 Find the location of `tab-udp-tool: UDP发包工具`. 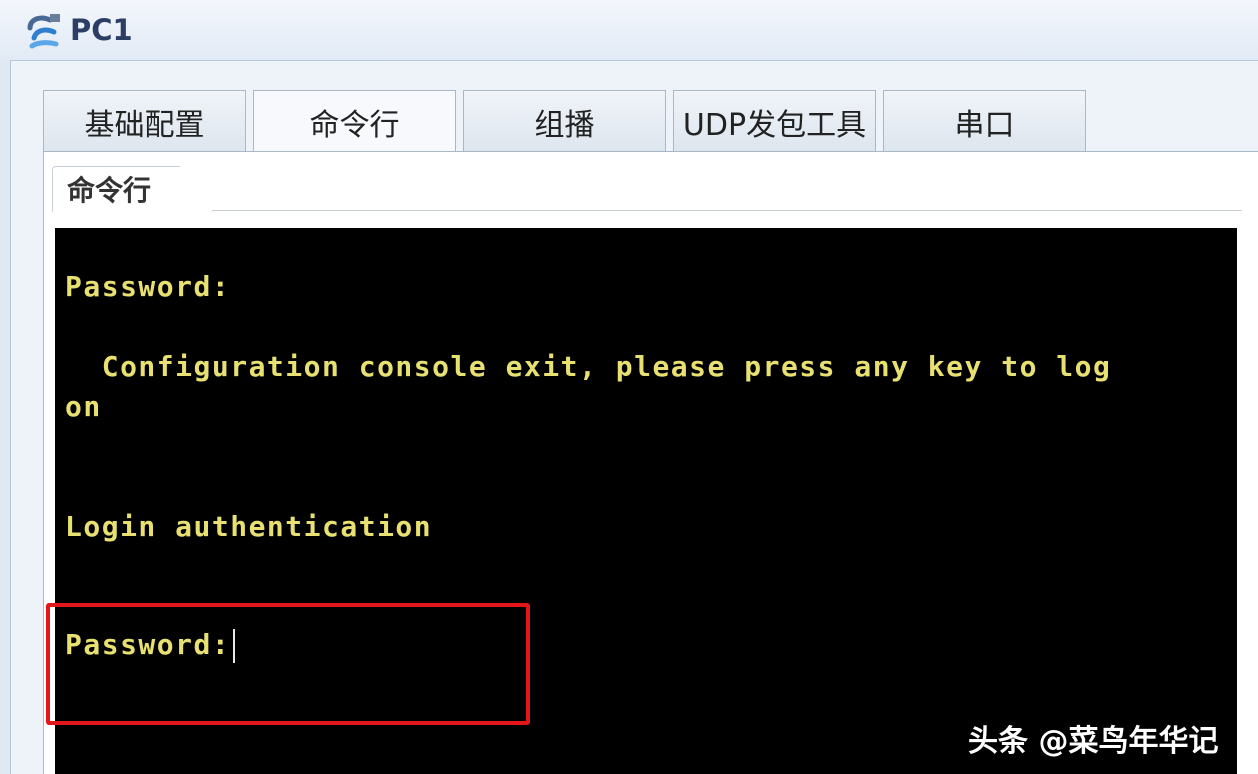

tab-udp-tool: UDP发包工具 is located at coordinates (774, 121).